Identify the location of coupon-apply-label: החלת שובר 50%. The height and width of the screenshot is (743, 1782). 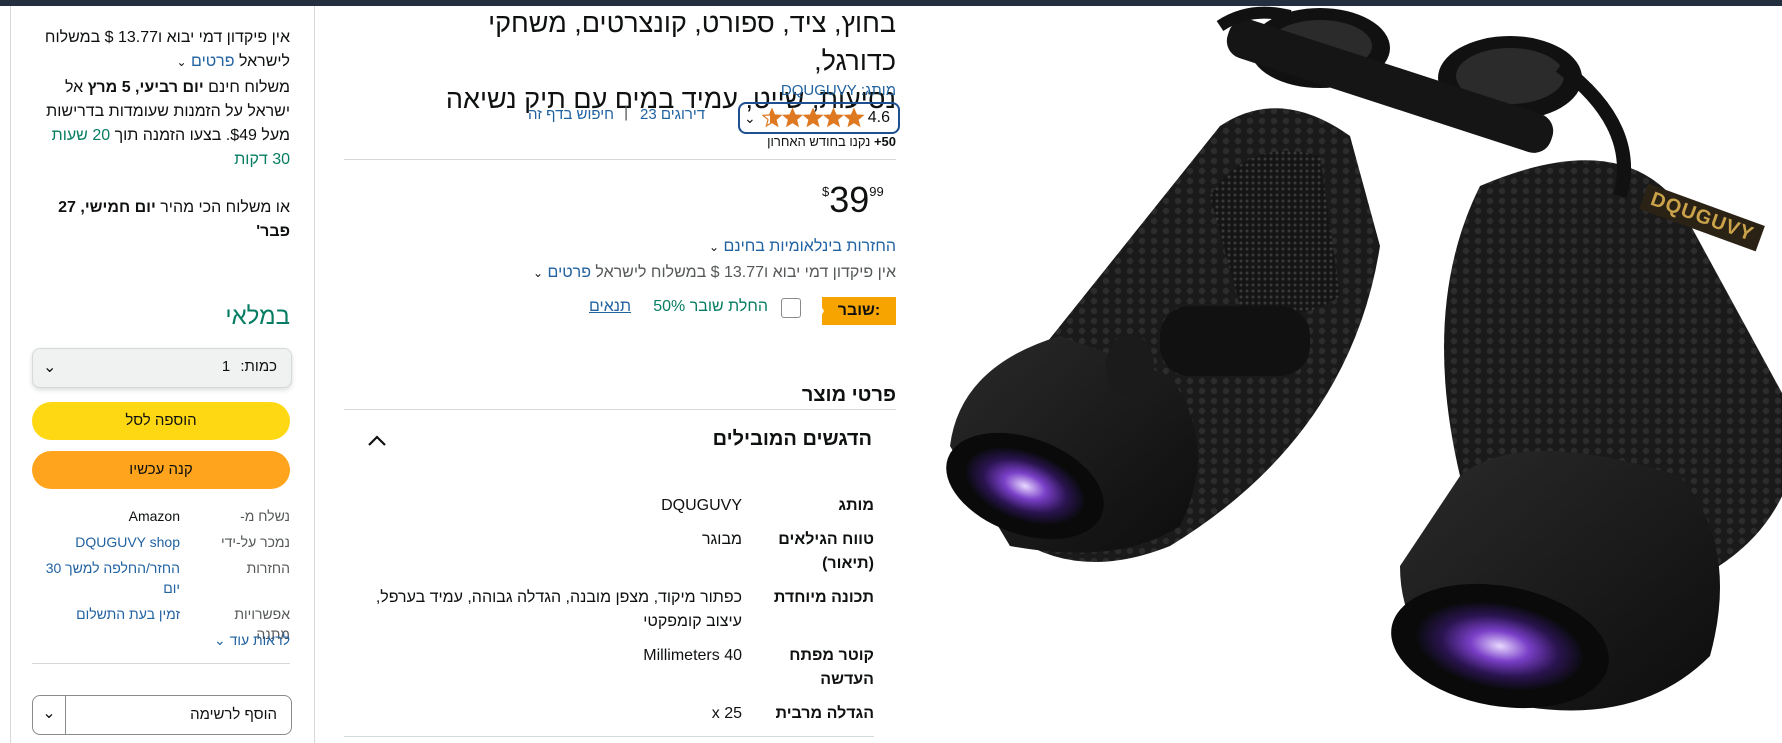
(704, 307).